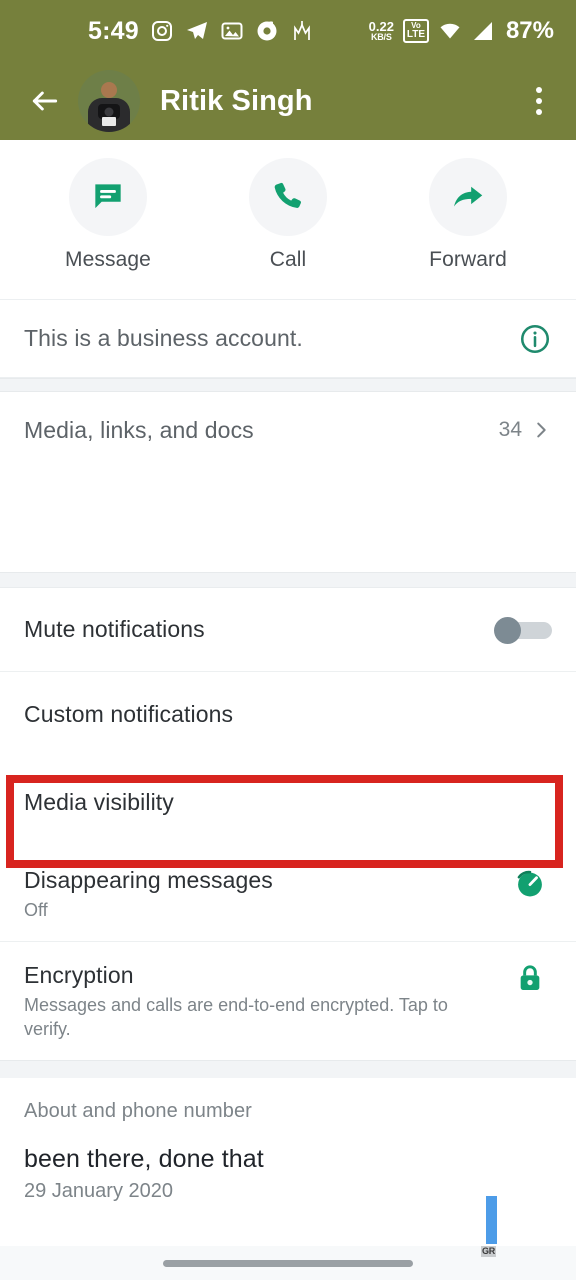  What do you see at coordinates (163, 338) in the screenshot?
I see `business-account-label: This is a business account.` at bounding box center [163, 338].